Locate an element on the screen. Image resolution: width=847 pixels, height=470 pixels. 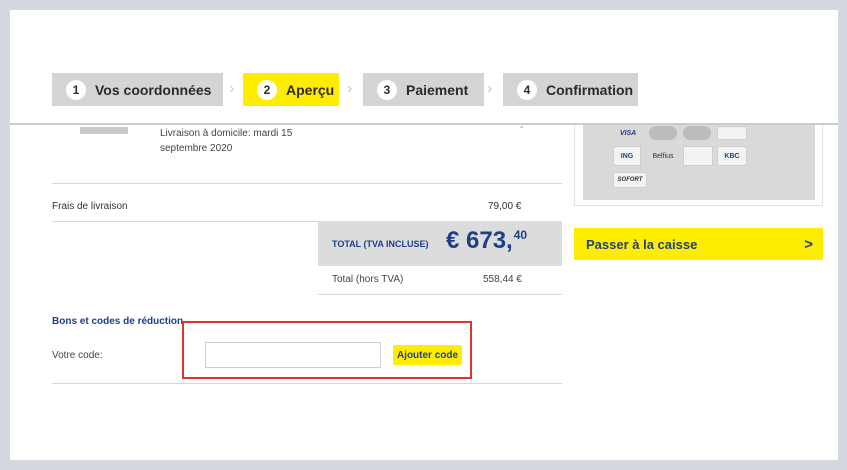
checkout-button: Passer à la caisse > is located at coordinates (698, 244).